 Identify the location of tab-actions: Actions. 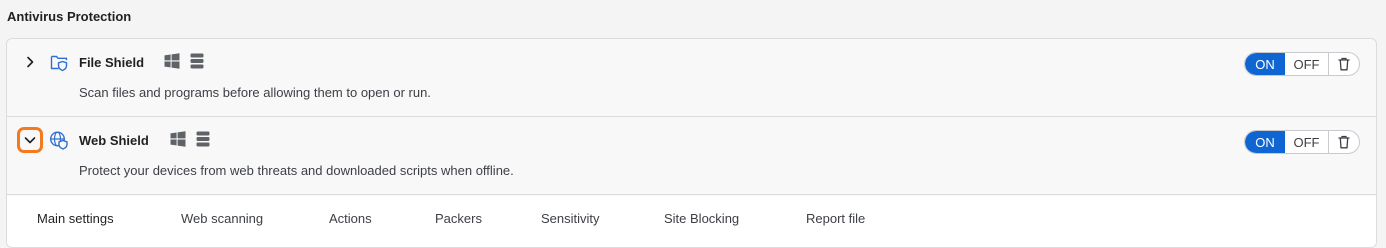
(350, 218).